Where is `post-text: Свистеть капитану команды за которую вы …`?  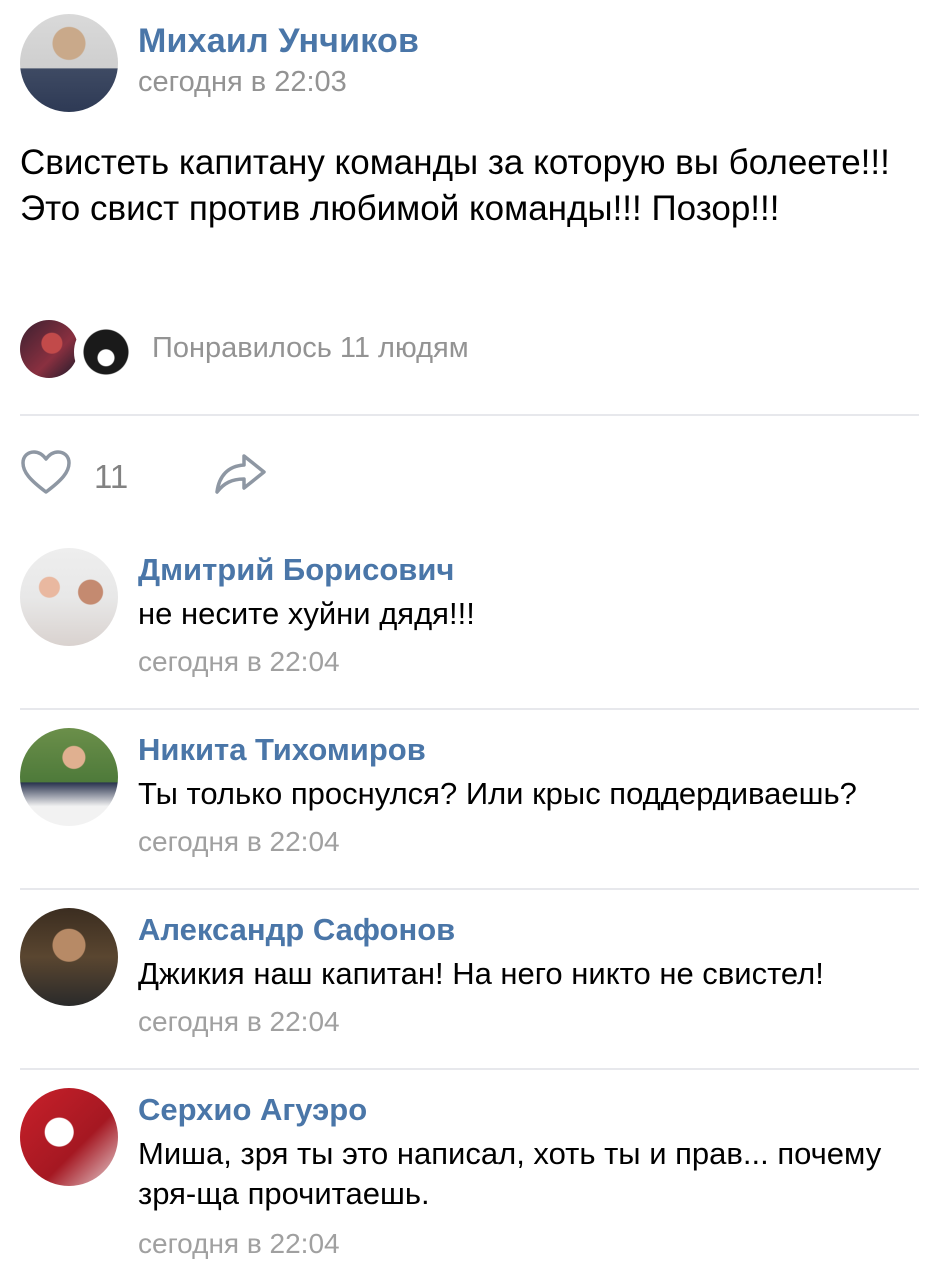 post-text: Свистеть капитану команды за которую вы … is located at coordinates (455, 185).